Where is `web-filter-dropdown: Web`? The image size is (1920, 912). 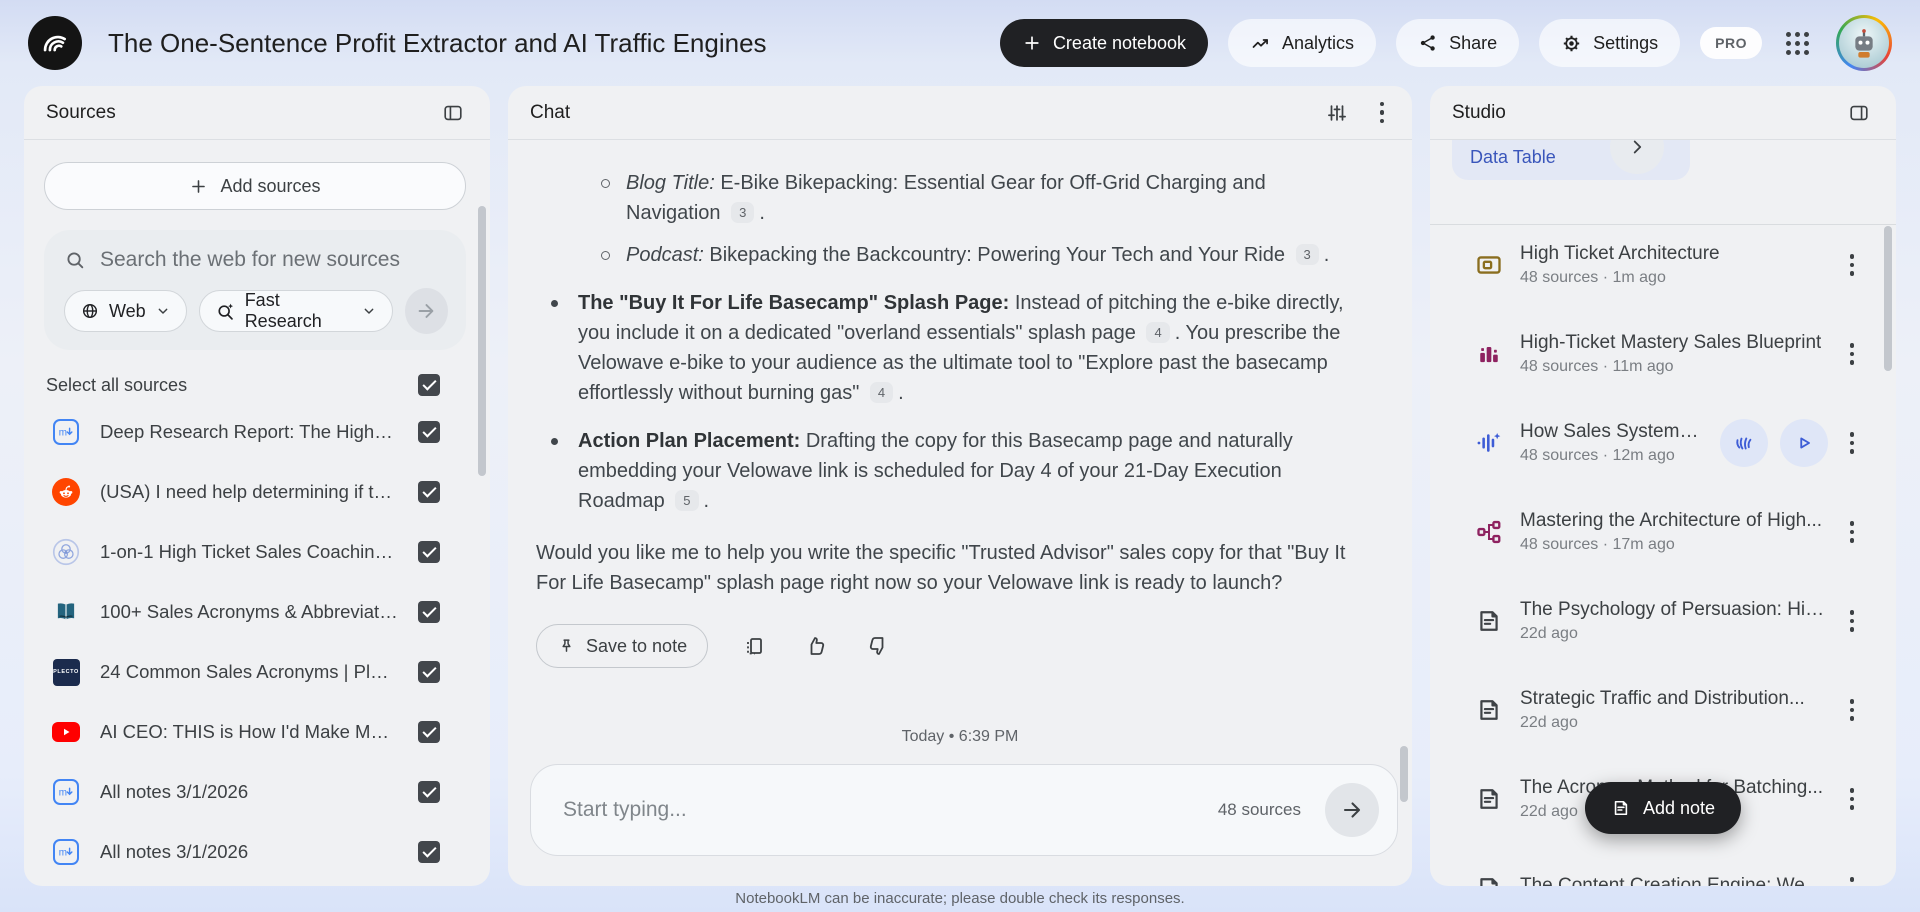 web-filter-dropdown: Web is located at coordinates (125, 311).